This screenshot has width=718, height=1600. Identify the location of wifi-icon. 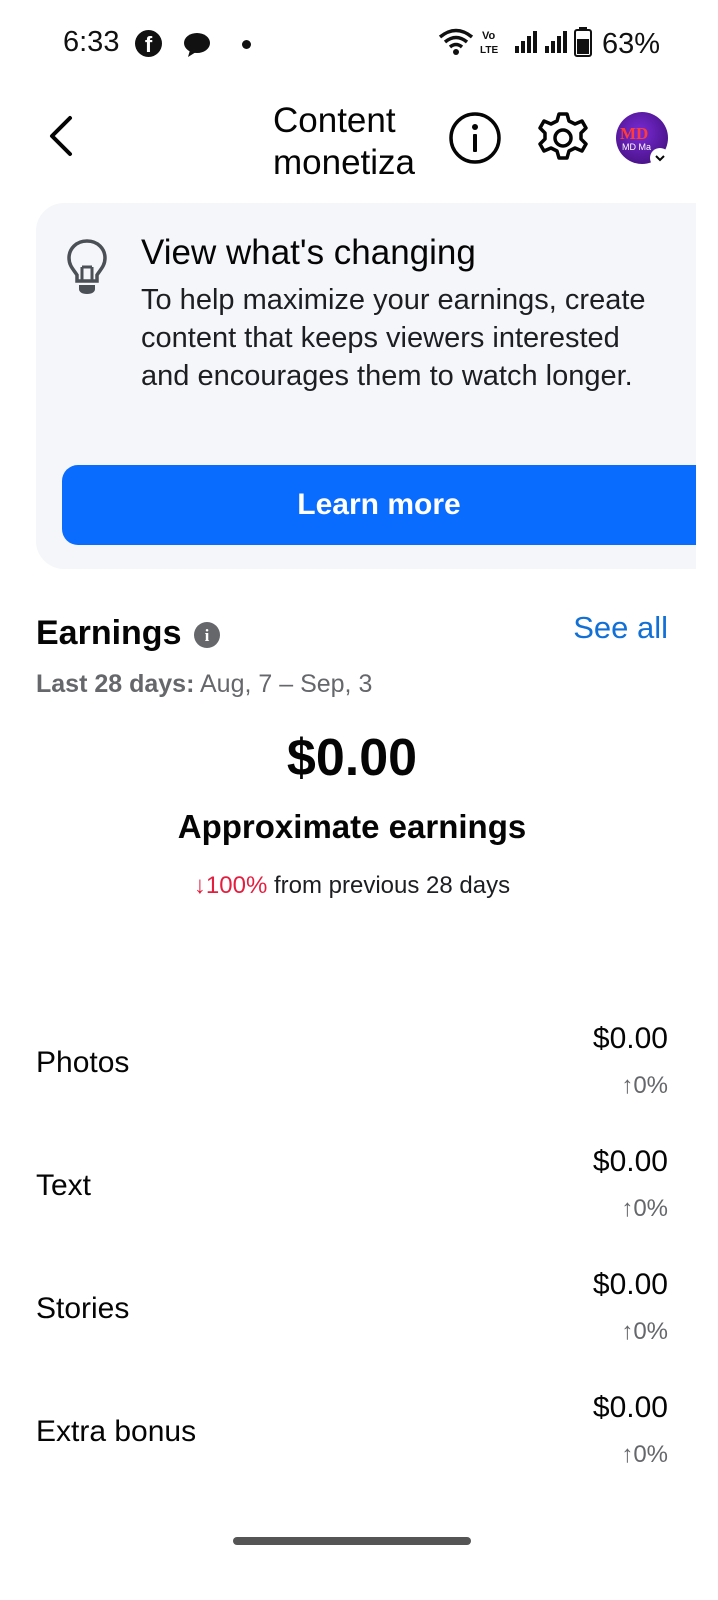
(456, 44).